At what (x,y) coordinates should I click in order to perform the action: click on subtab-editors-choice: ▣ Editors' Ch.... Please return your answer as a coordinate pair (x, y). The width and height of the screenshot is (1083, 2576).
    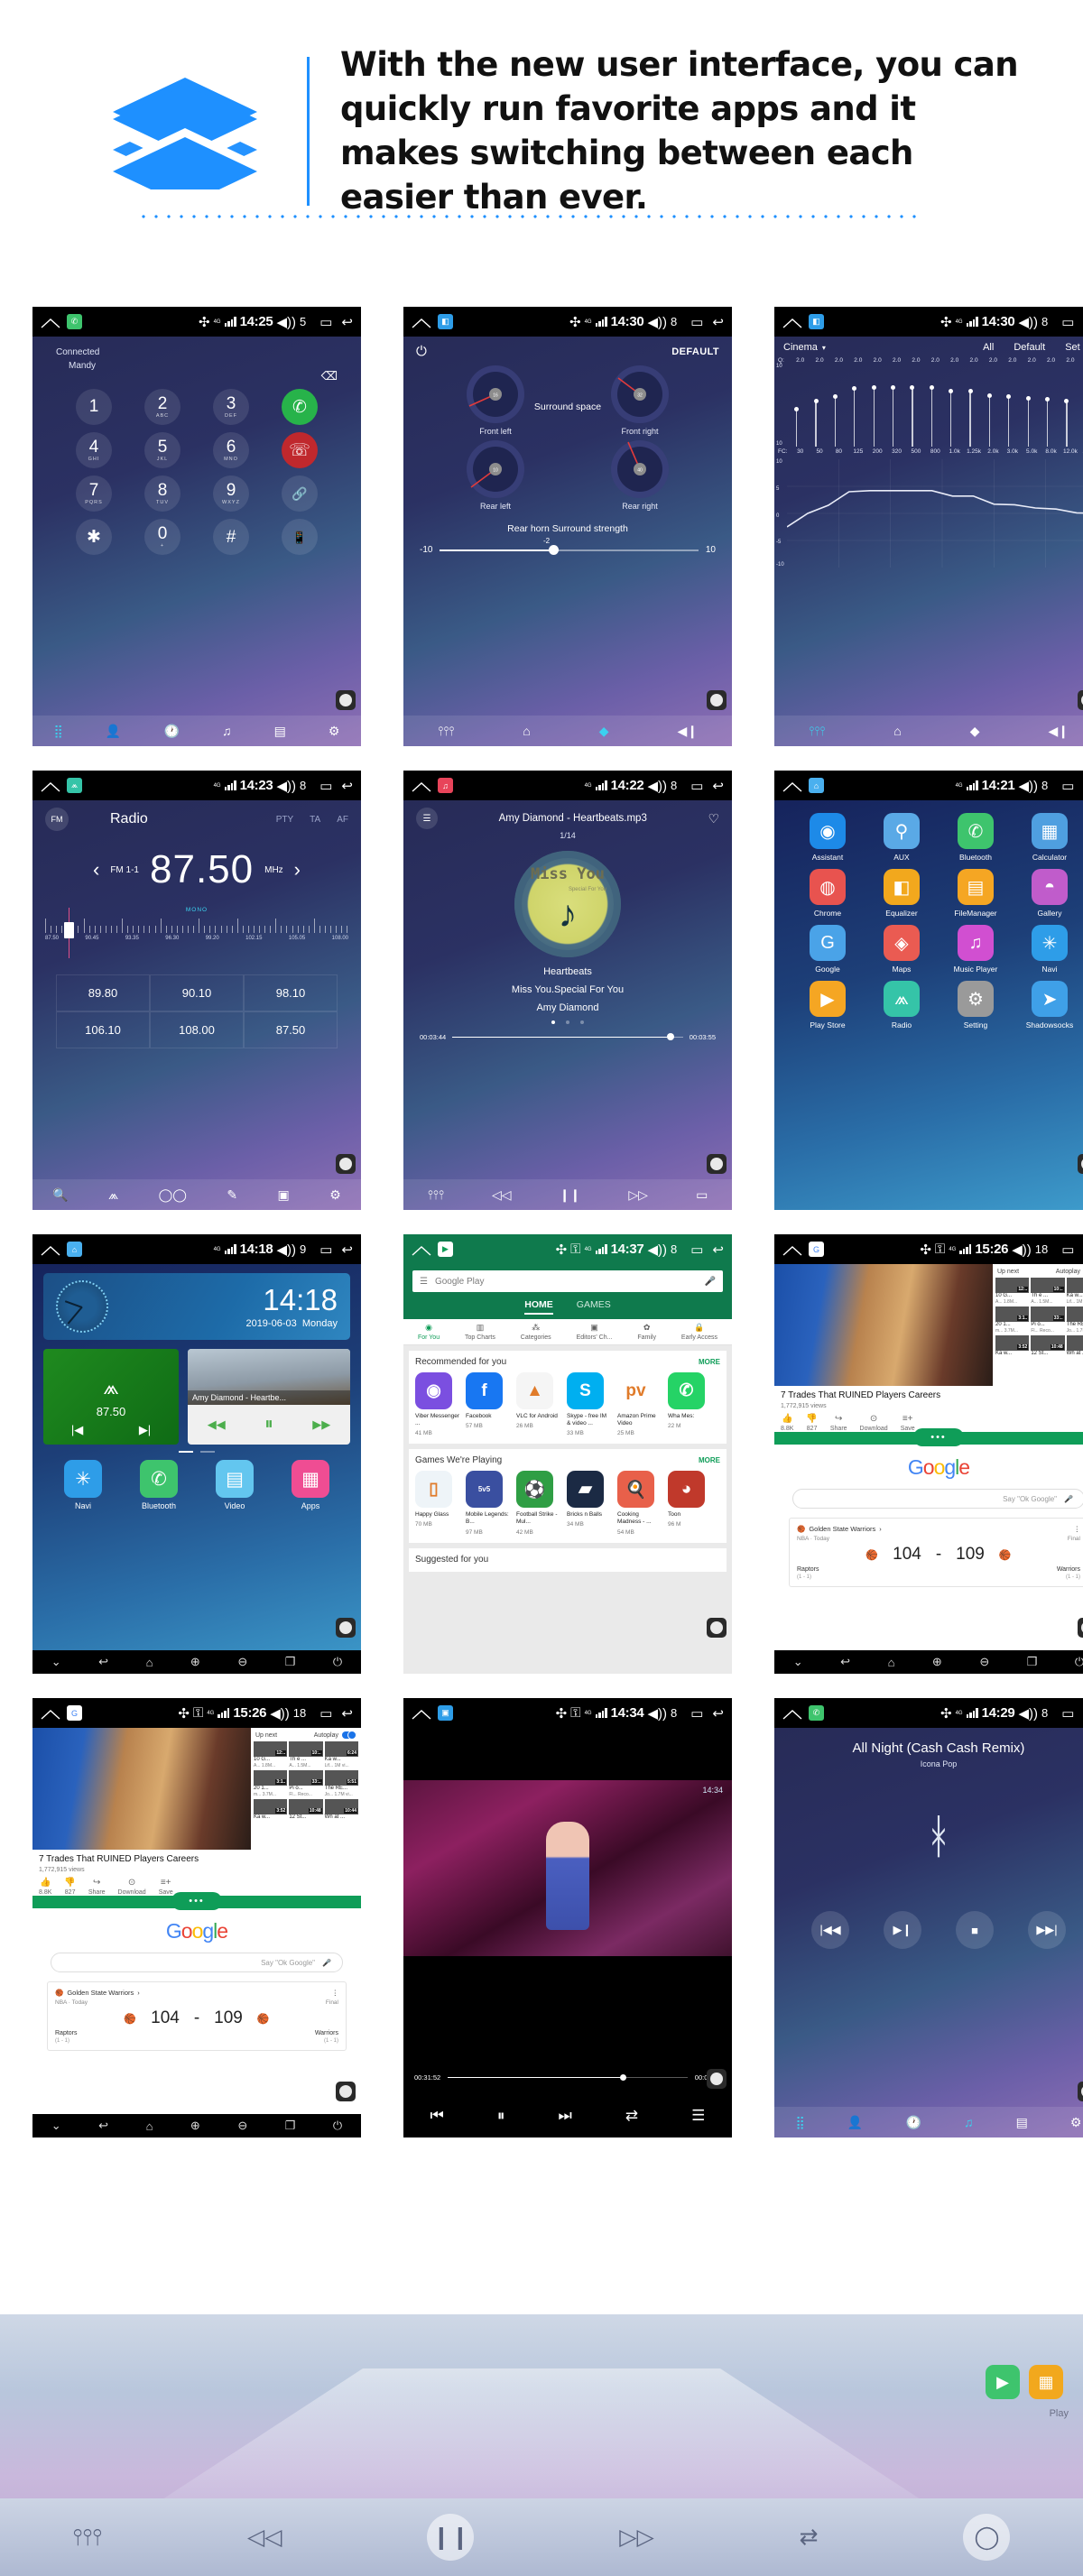
    Looking at the image, I should click on (595, 1332).